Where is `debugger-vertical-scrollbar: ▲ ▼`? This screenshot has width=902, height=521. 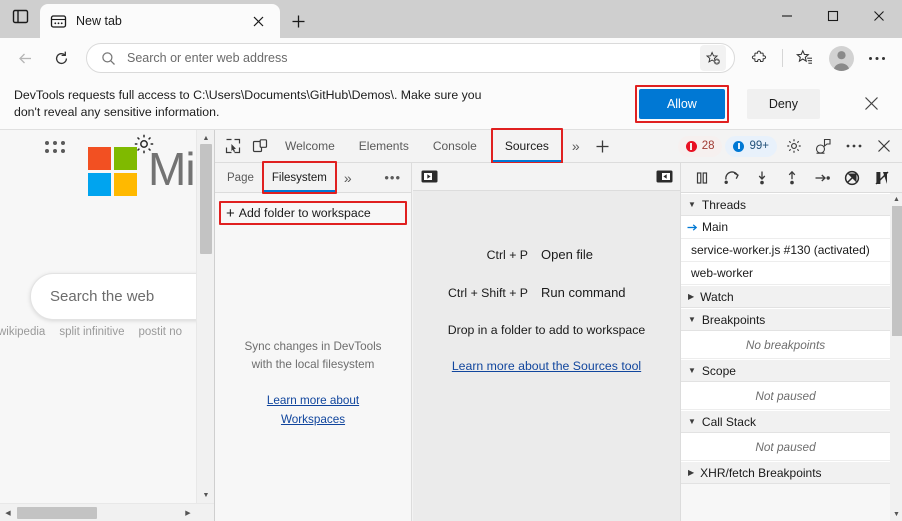
debugger-vertical-scrollbar: ▲ ▼ is located at coordinates (896, 357).